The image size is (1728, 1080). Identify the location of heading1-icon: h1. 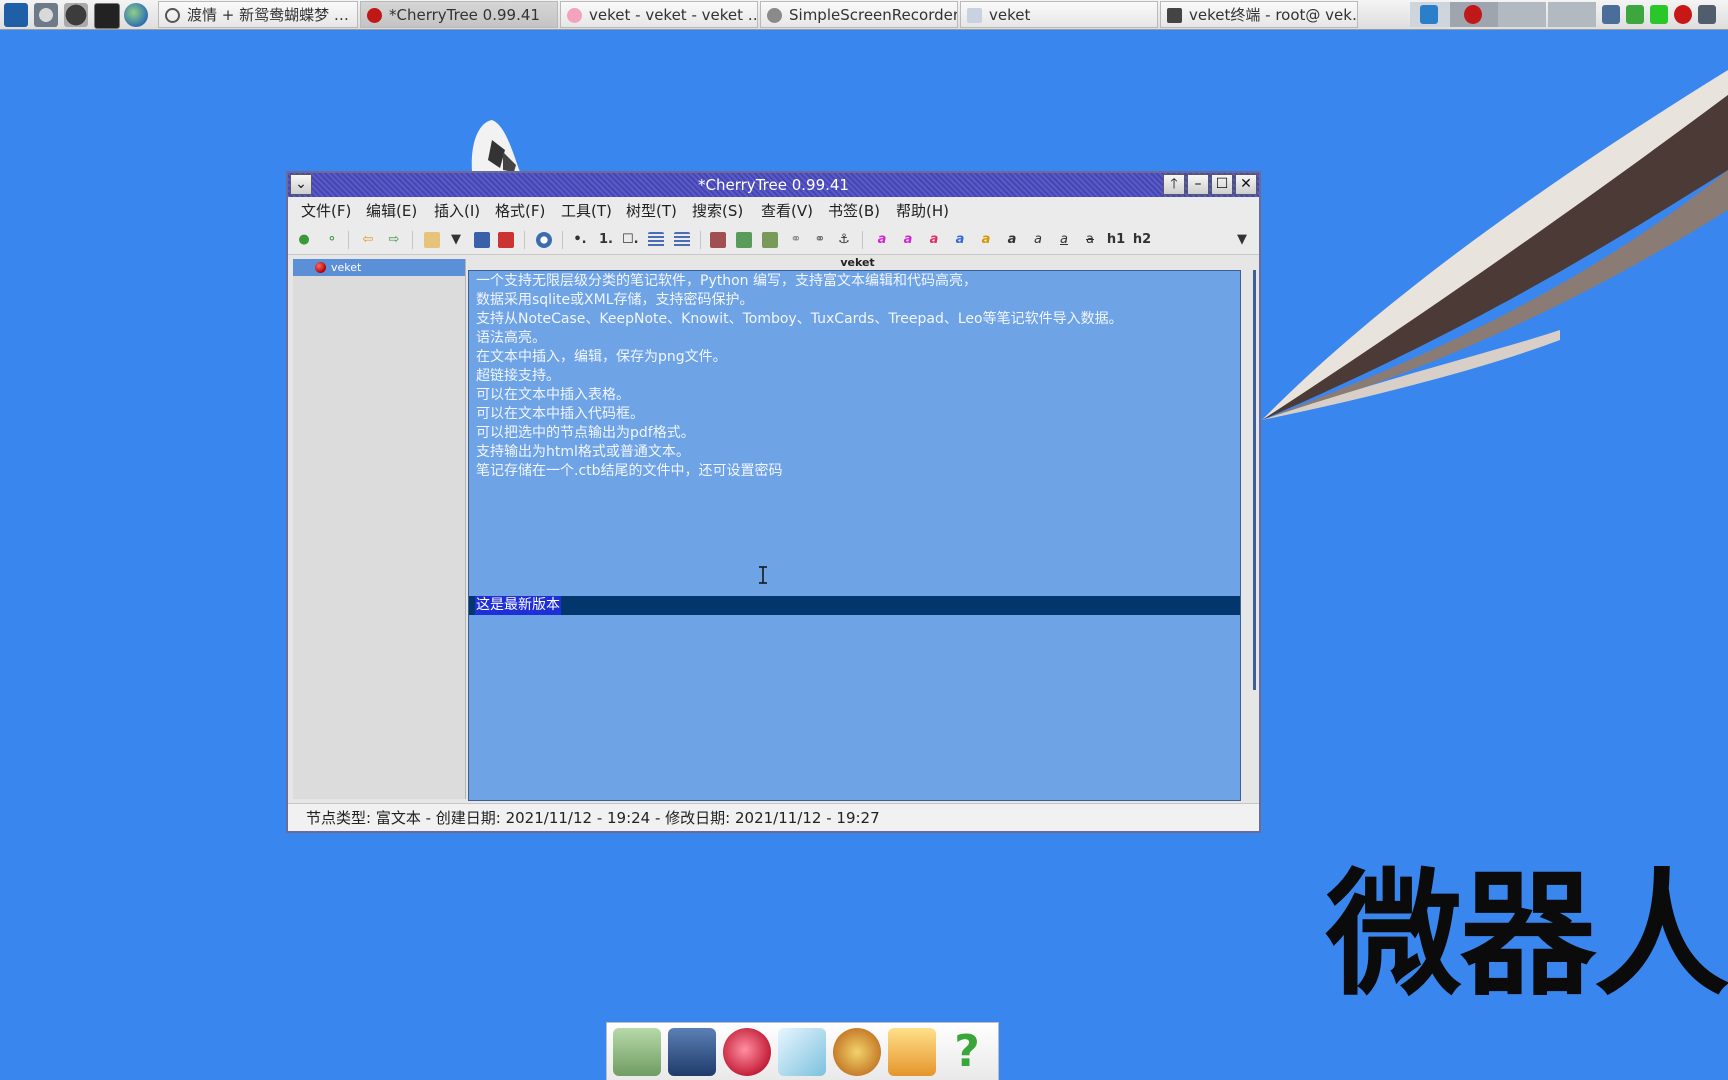
(1116, 240).